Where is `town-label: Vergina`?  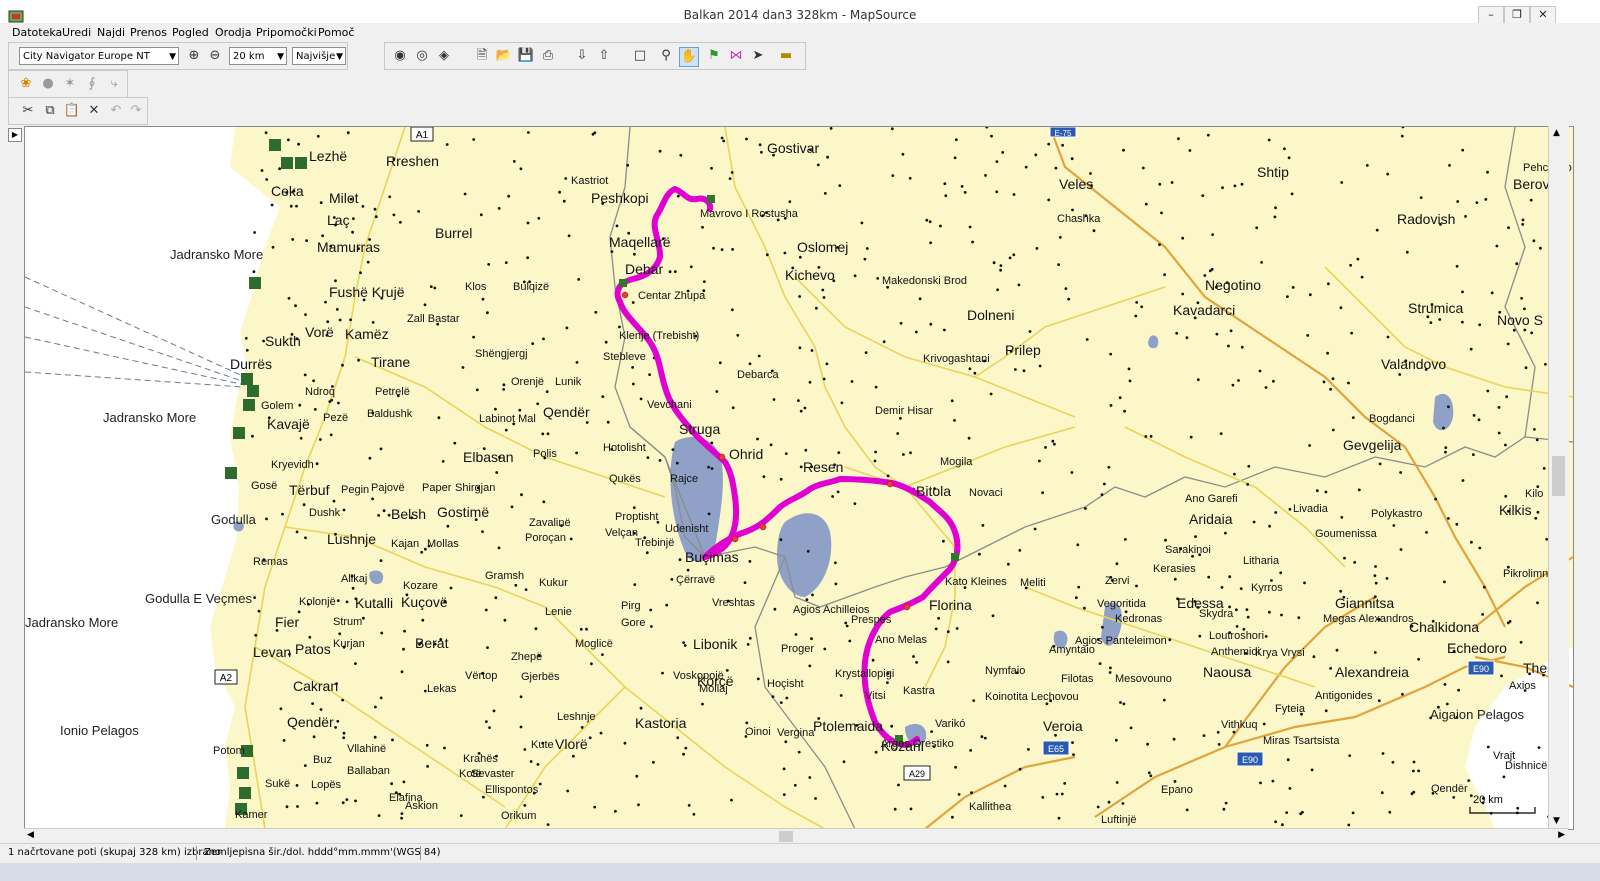 town-label: Vergina is located at coordinates (796, 733).